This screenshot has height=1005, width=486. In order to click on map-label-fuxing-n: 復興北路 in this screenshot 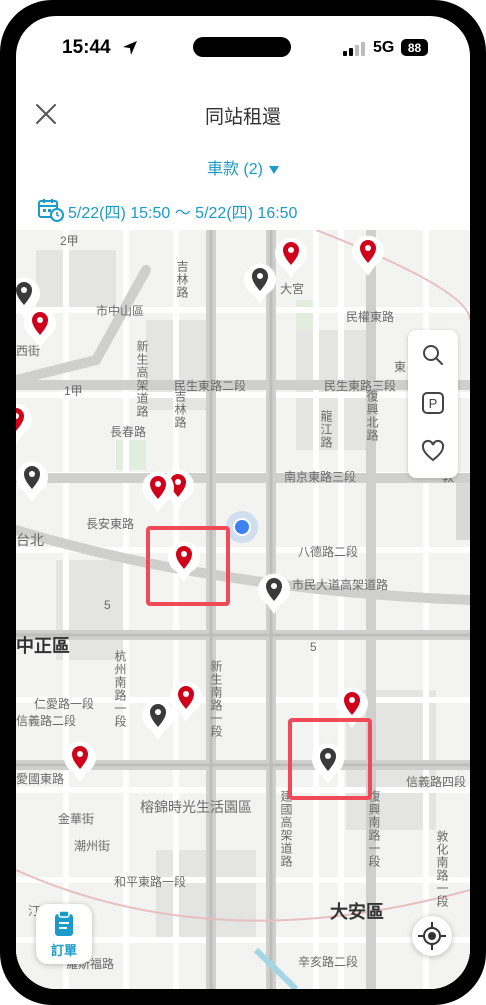, I will do `click(372, 416)`.